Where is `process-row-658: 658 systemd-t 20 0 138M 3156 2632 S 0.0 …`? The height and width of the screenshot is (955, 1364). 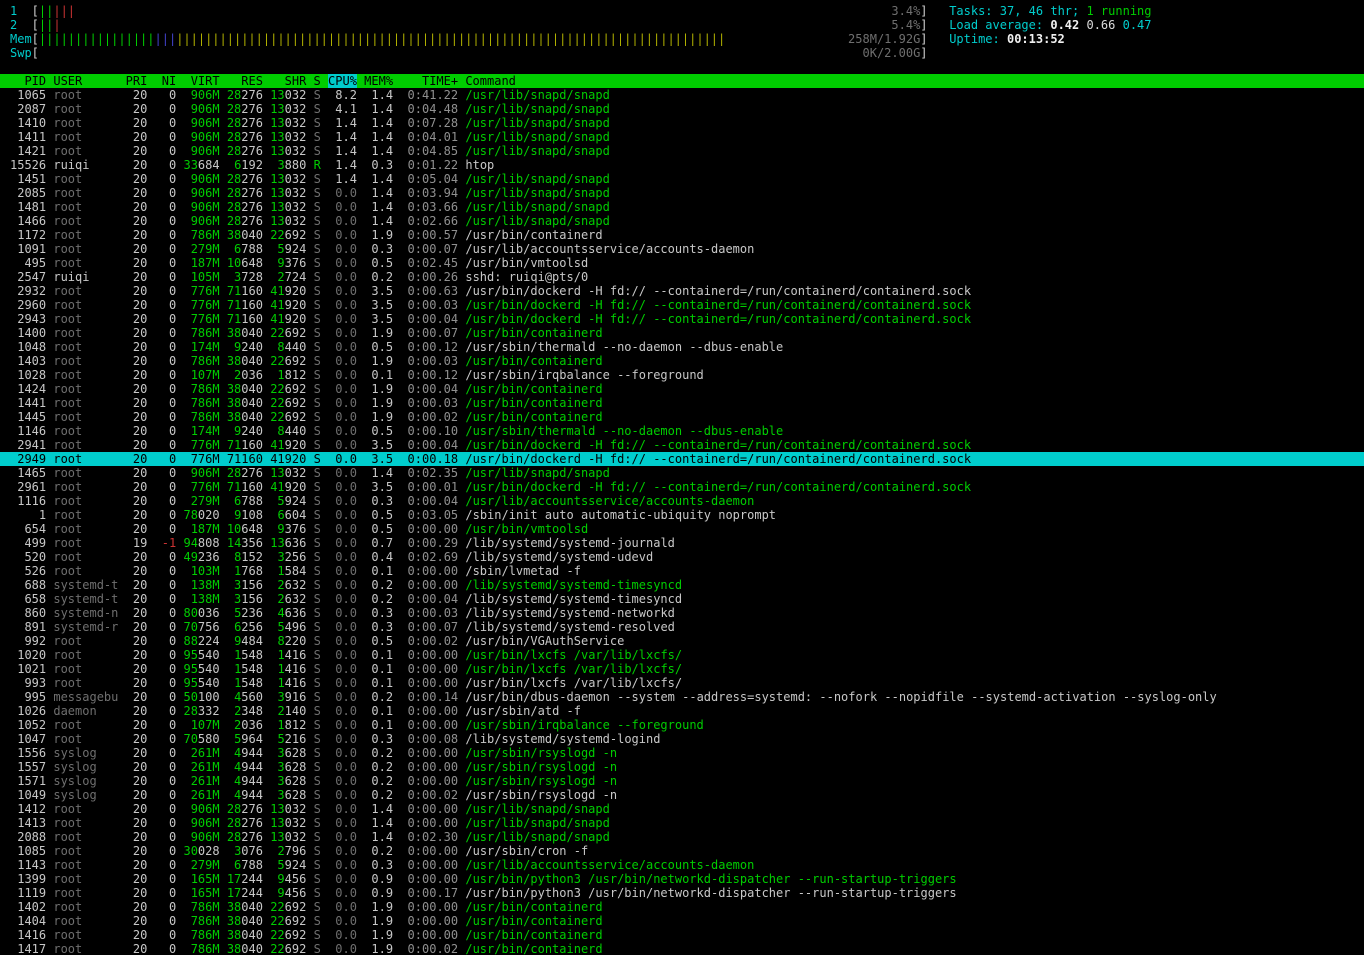
process-row-658: 658 systemd-t 20 0 138M 3156 2632 S 0.0 … is located at coordinates (682, 599).